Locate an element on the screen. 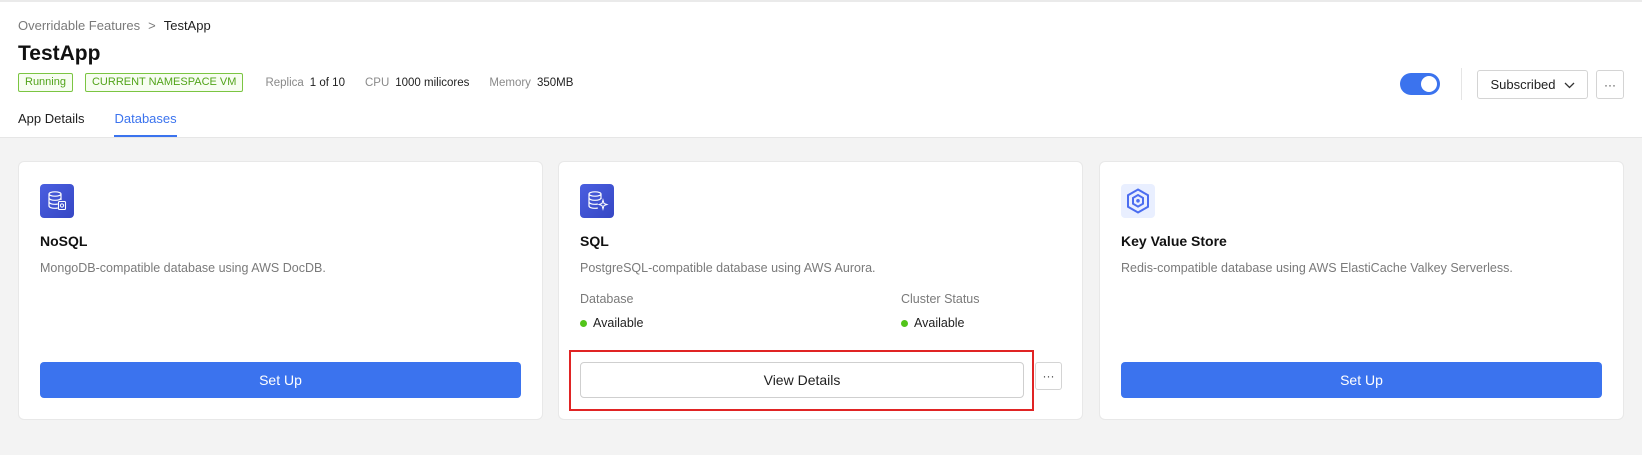 The image size is (1642, 455). key-value-setup-button: Set Up is located at coordinates (1361, 380).